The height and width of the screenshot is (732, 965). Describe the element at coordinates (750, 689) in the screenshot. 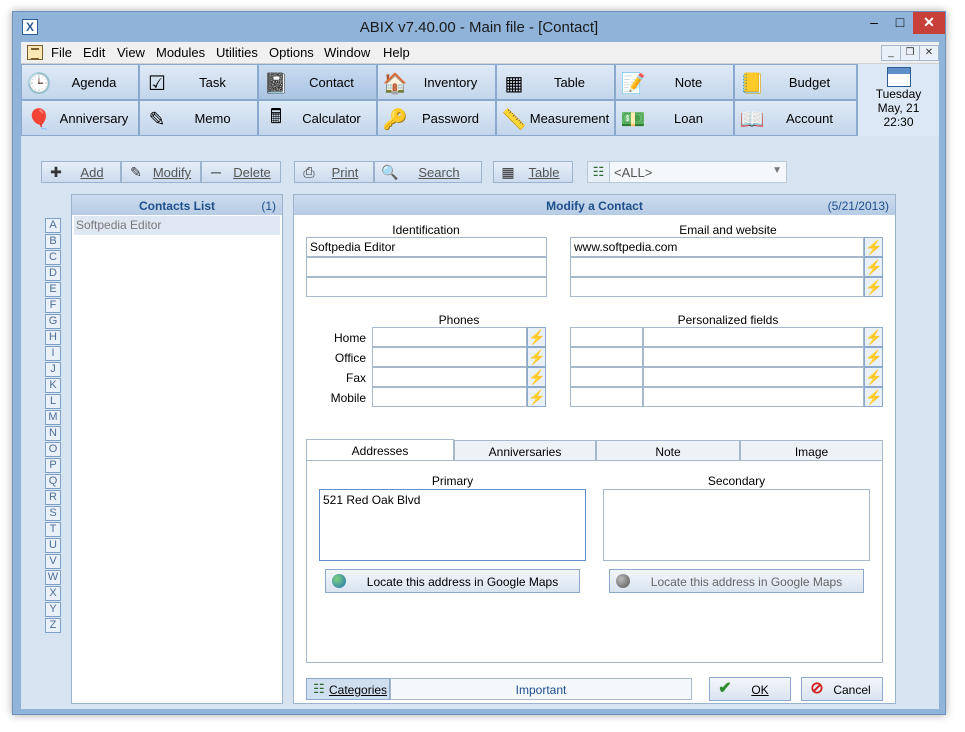

I see `ok-button: ✔ OK` at that location.